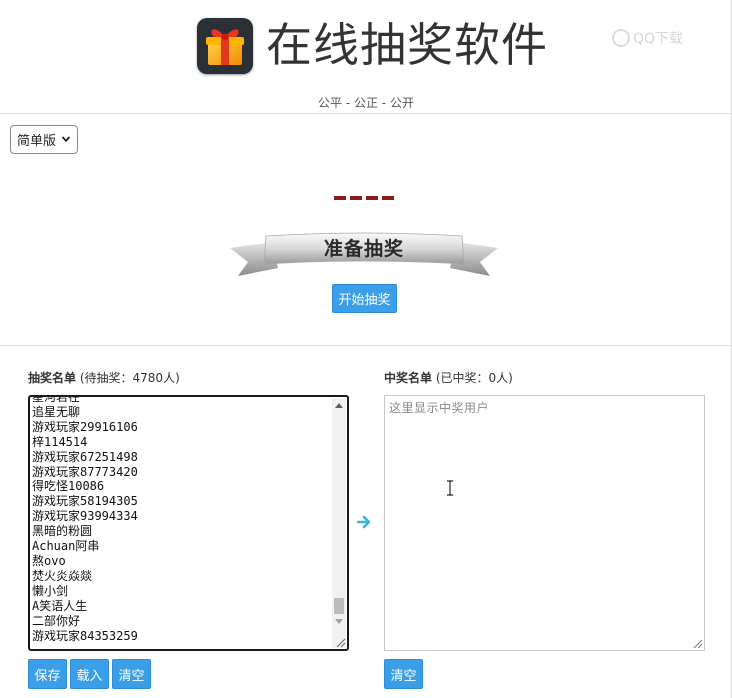  I want to click on watermark: QQ下载, so click(647, 38).